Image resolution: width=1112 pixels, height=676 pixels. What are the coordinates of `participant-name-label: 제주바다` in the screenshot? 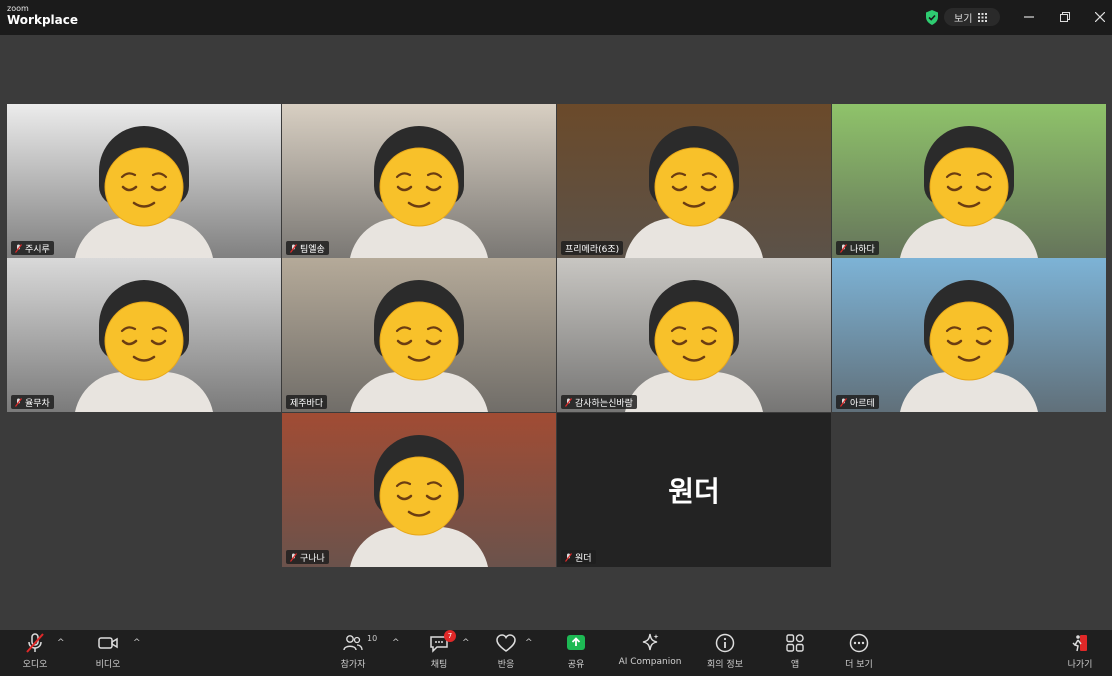 It's located at (307, 403).